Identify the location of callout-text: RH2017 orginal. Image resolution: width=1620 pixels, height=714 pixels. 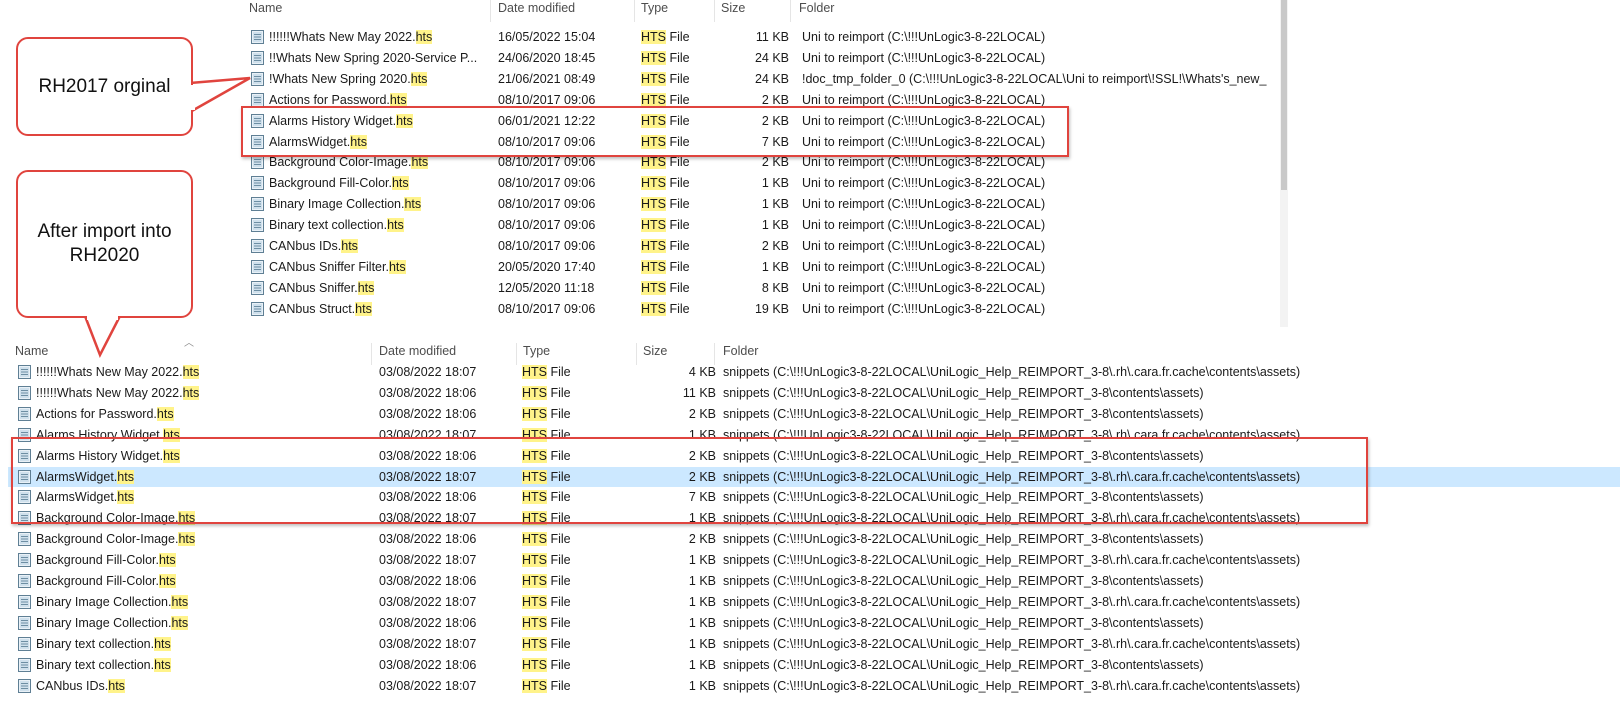
(104, 86).